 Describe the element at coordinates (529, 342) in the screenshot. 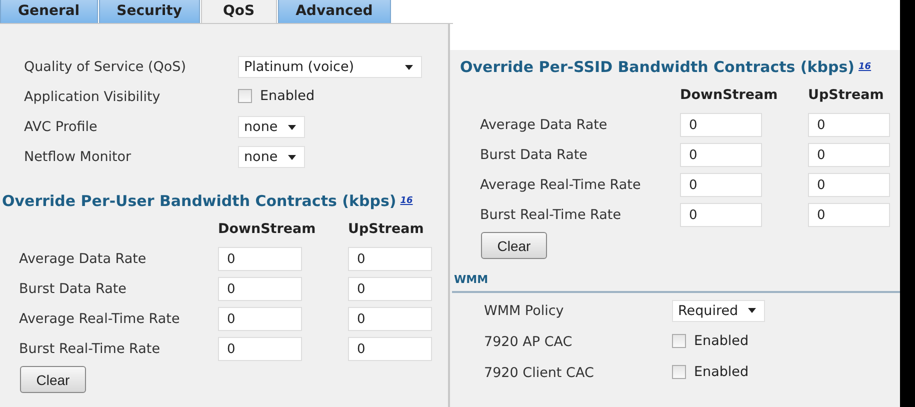

I see `field-label: 7920 AP CAC` at that location.